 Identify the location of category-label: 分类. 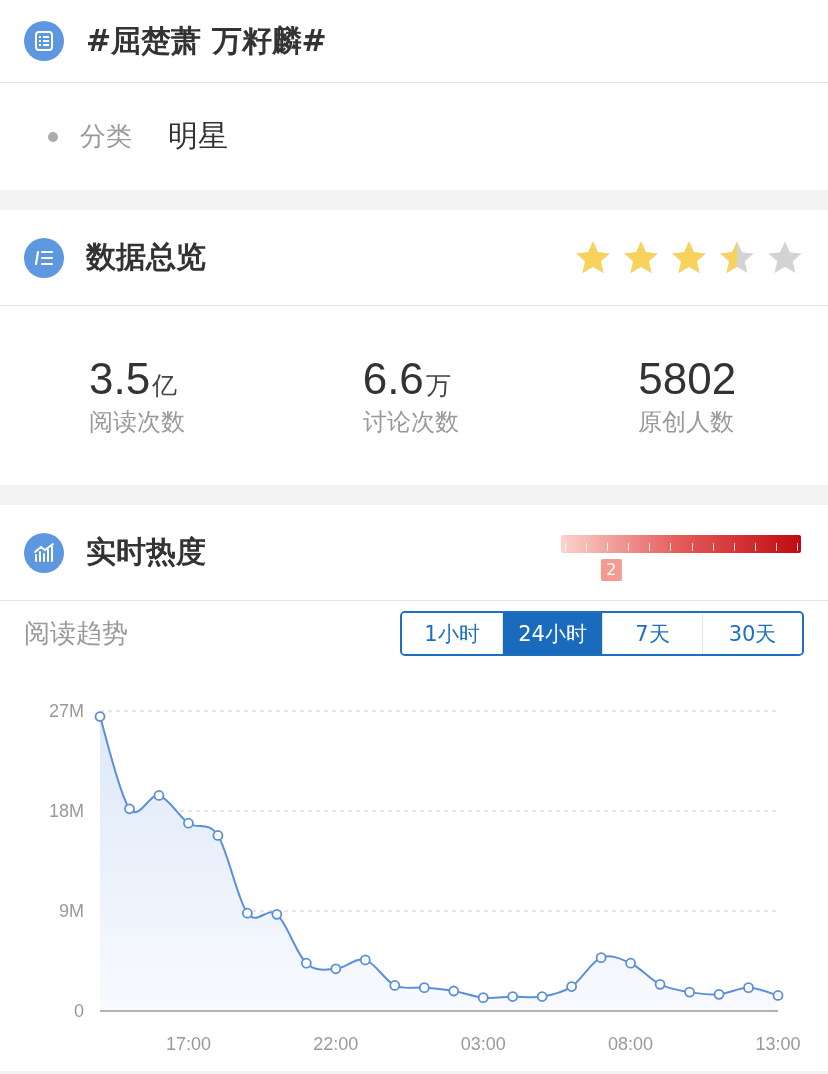
(106, 136).